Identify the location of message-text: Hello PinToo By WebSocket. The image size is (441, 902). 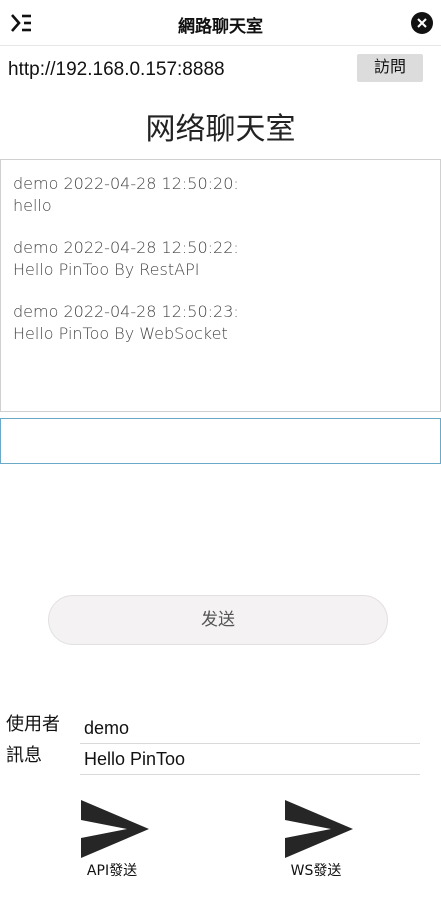
(120, 333).